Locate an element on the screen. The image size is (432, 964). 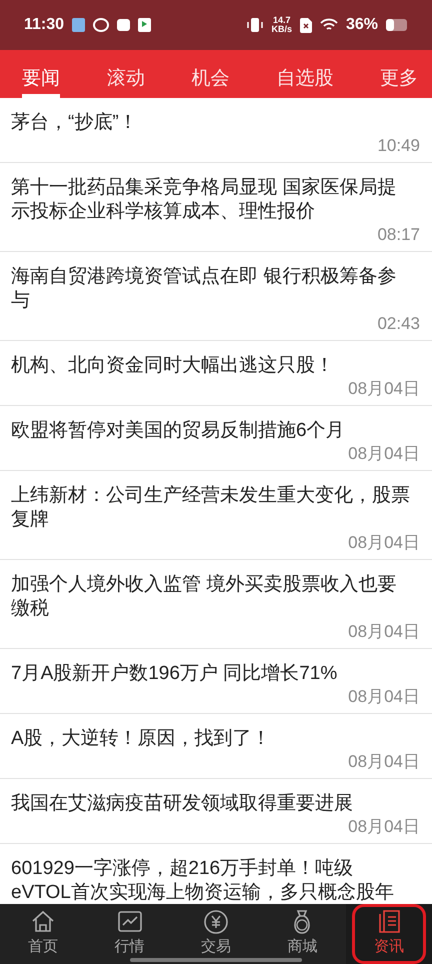
news-headline: 欧盟将暂停对美国的贸易反制措施6个月 is located at coordinates (215, 431).